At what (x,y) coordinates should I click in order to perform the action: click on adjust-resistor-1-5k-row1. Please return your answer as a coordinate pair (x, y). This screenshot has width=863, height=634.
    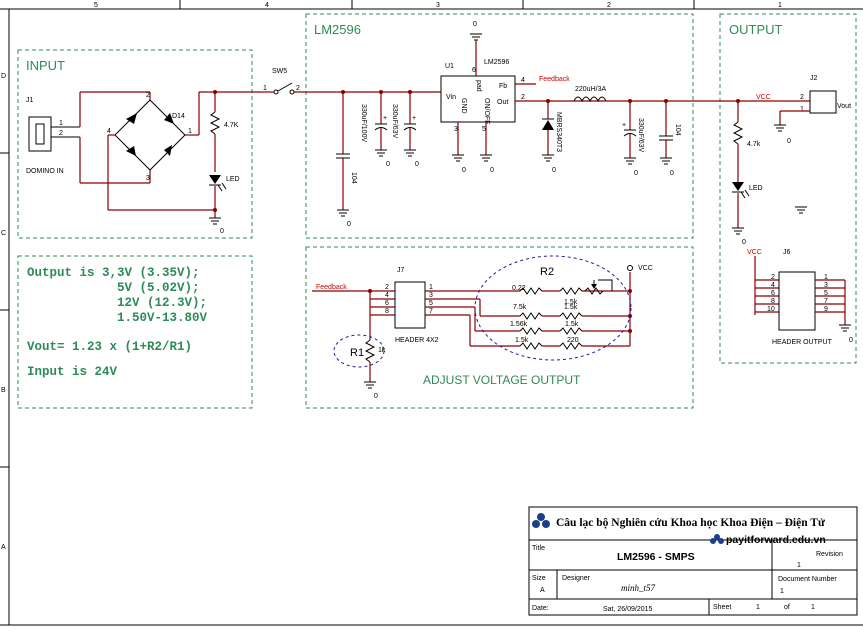
    Looking at the image, I should click on (571, 291).